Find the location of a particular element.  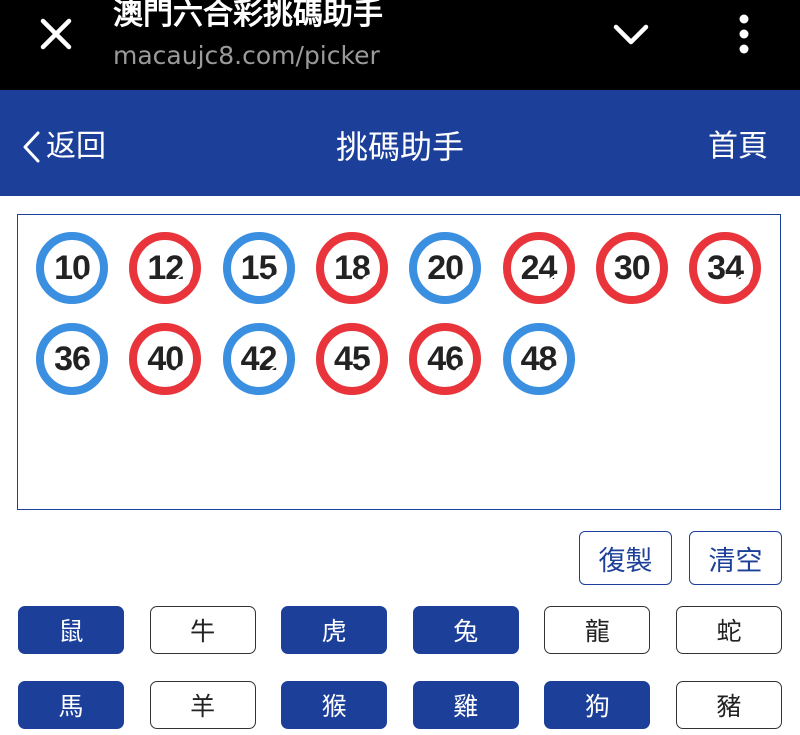

number-ball: 20 is located at coordinates (445, 268).